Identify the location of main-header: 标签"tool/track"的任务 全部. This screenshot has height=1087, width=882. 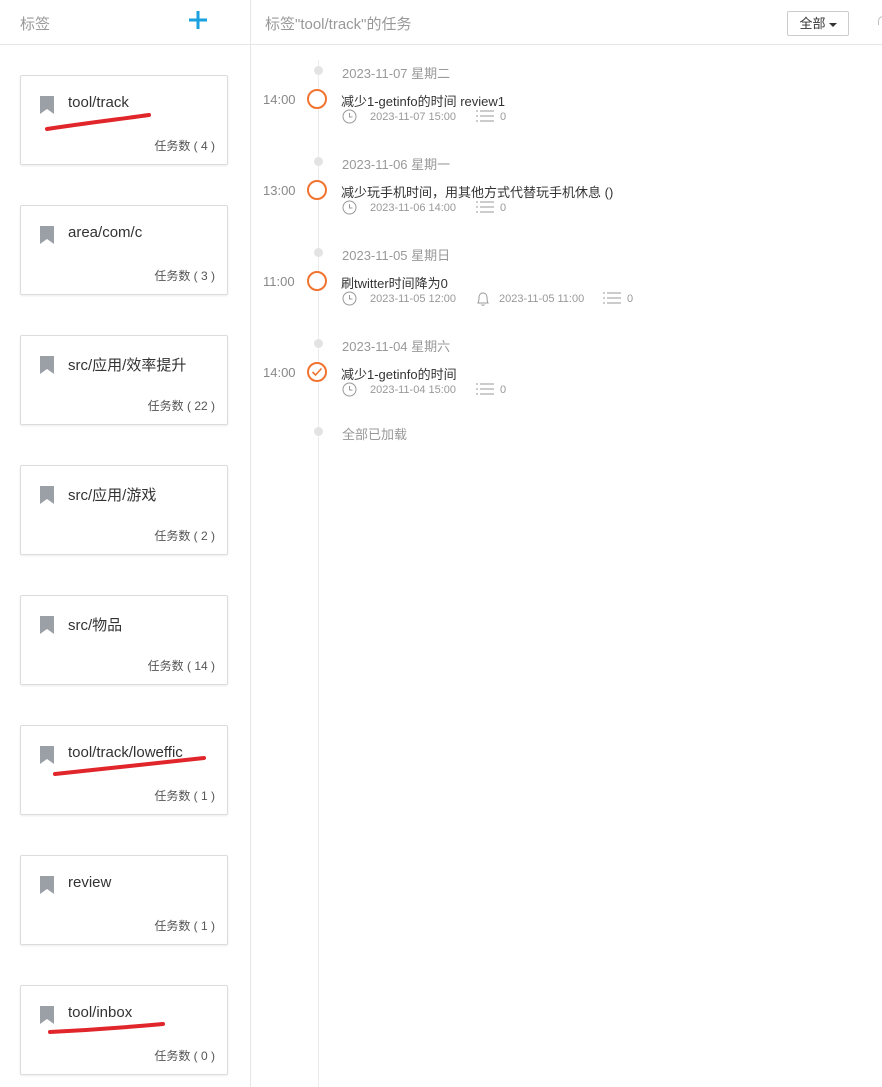
(566, 22).